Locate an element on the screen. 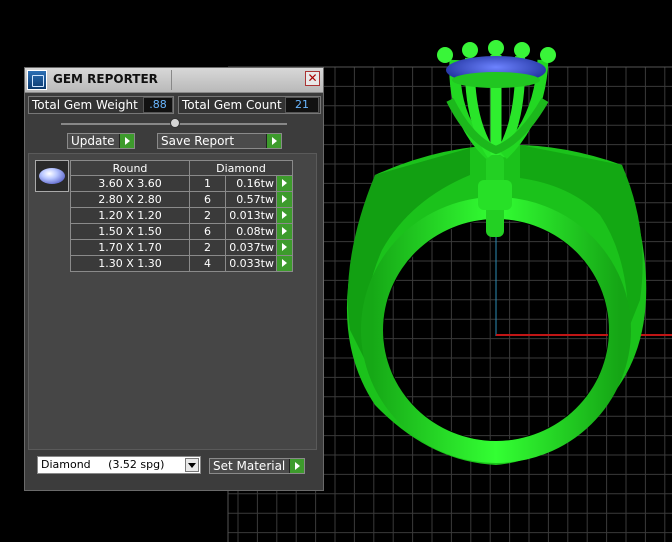  table-header-row: Round Diamond is located at coordinates (181, 168).